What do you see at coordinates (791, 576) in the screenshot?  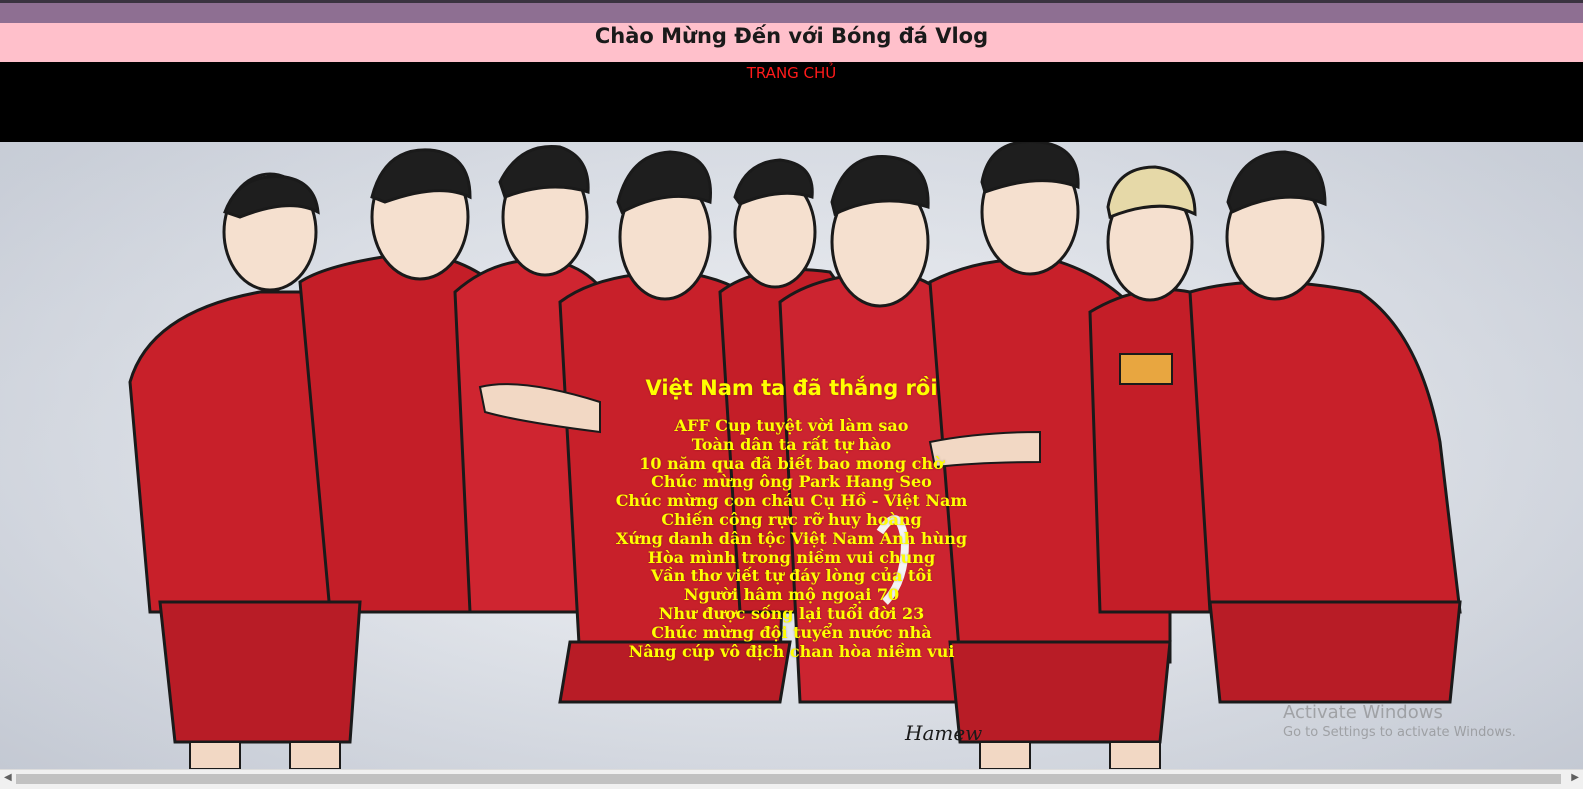 I see `poem-line: Vần thơ viết tự đáy lòng của tôi` at bounding box center [791, 576].